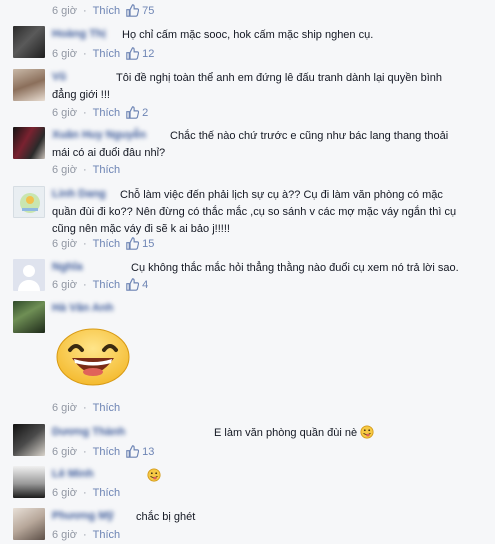 The image size is (495, 544). I want to click on commenter-name: Hoàng Thị, so click(79, 34).